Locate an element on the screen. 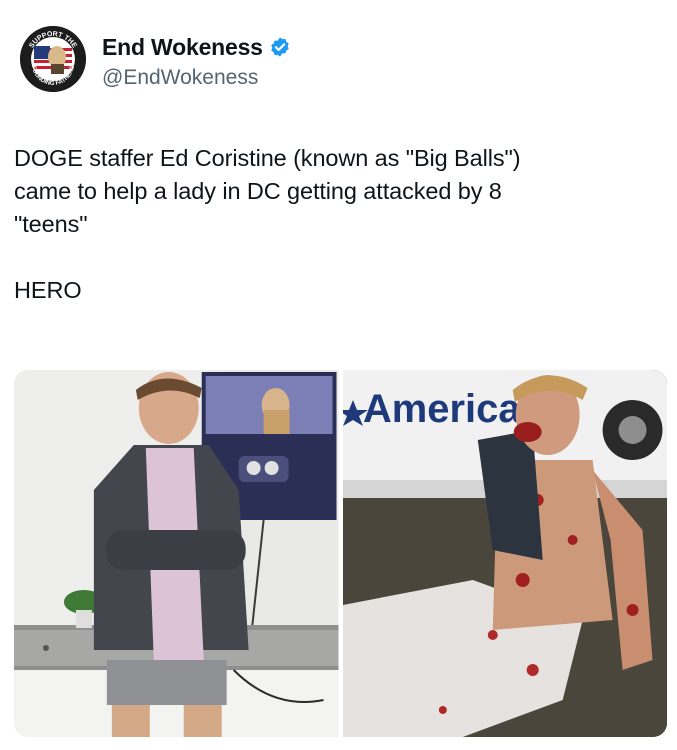 This screenshot has width=677, height=750. support-the-founding-fathers-badge-icon: SUPPORT THE FOUNDING FATHERS is located at coordinates (53, 59).